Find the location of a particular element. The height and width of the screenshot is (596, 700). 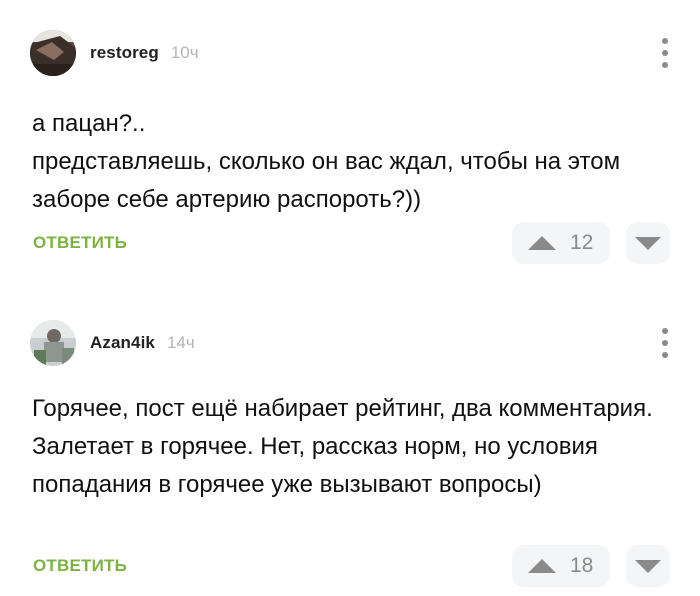

username: restoreg is located at coordinates (124, 53).